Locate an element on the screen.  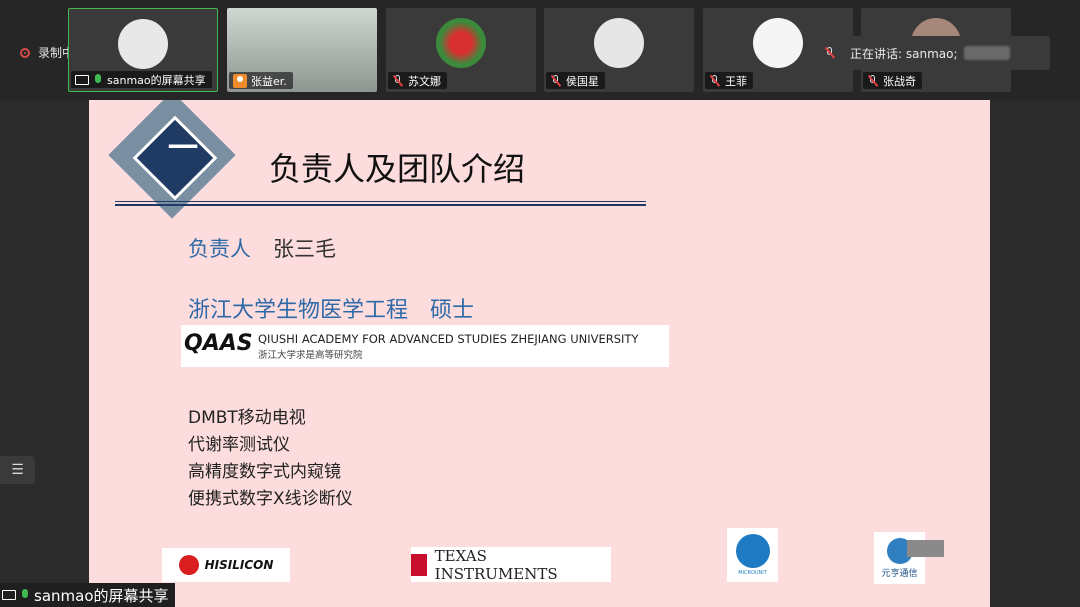
participant-tile-houguoxing: 侯国星 is located at coordinates (619, 50).